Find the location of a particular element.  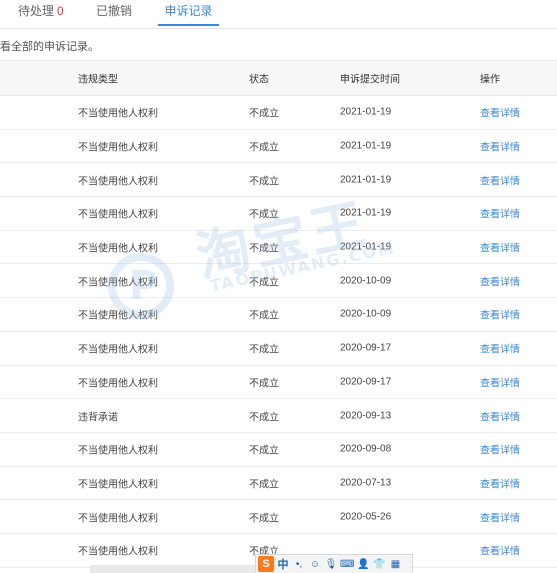

apps-icon: ▦ is located at coordinates (395, 564).